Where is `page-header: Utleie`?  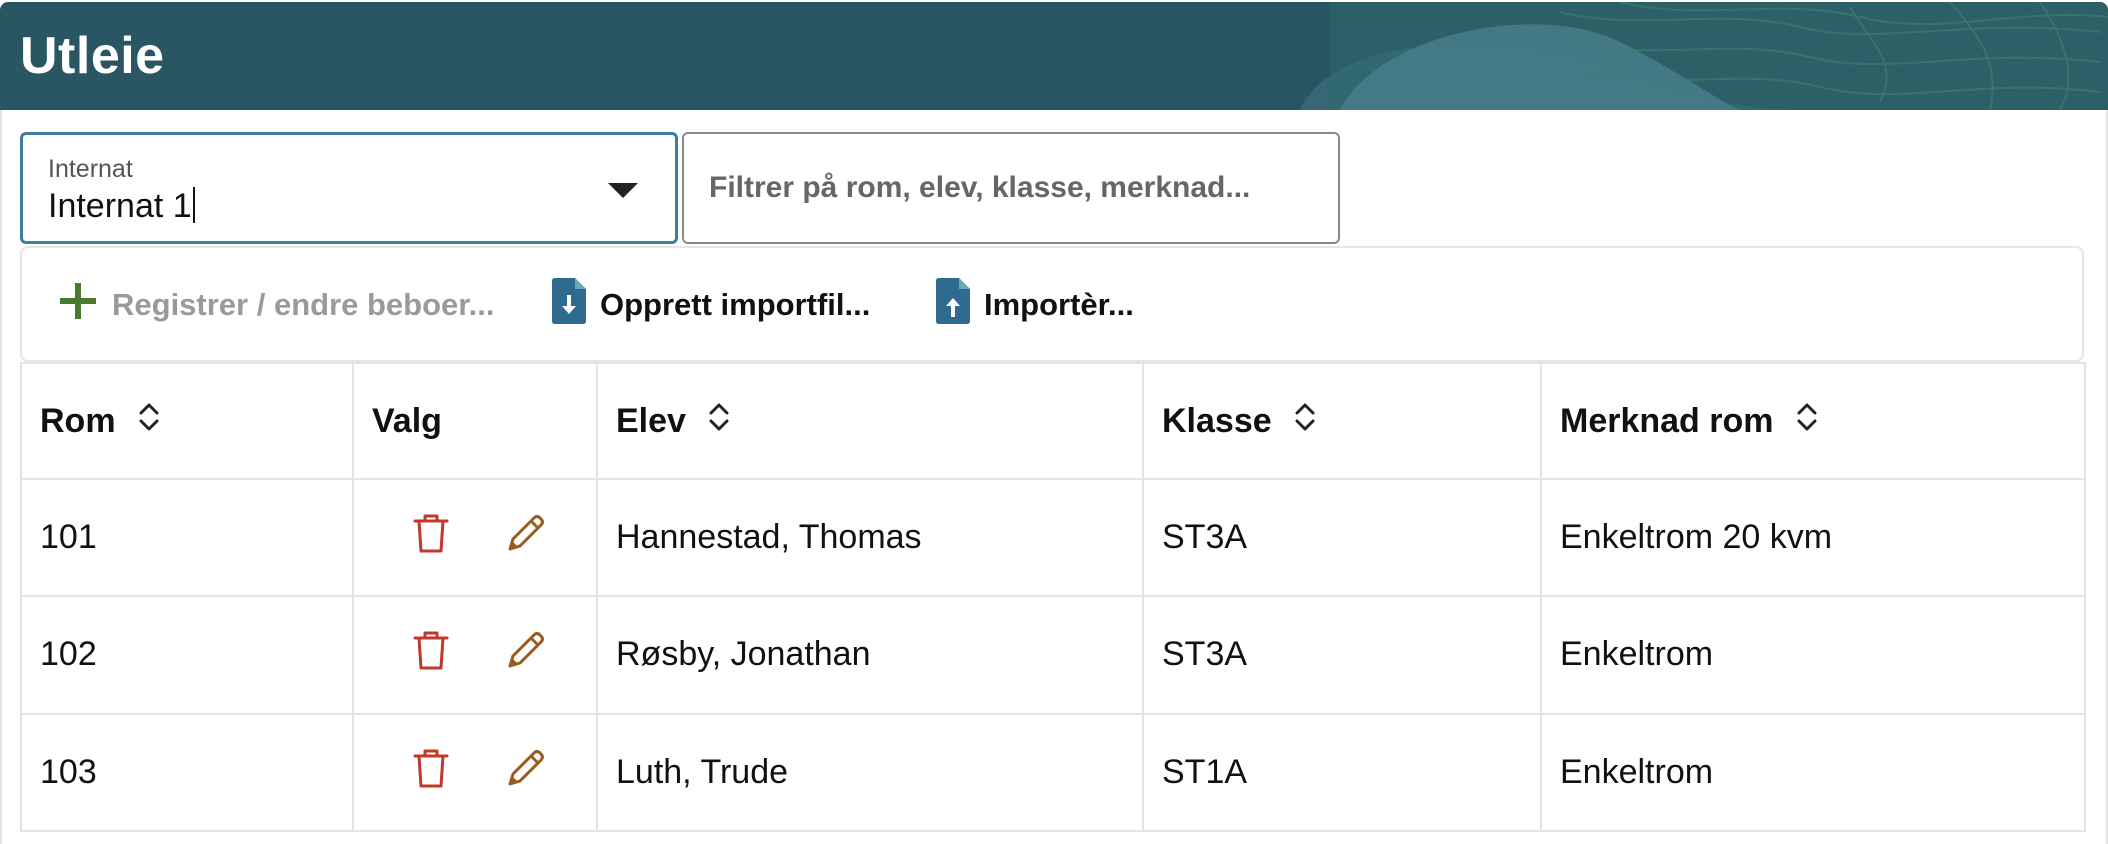 page-header: Utleie is located at coordinates (1054, 56).